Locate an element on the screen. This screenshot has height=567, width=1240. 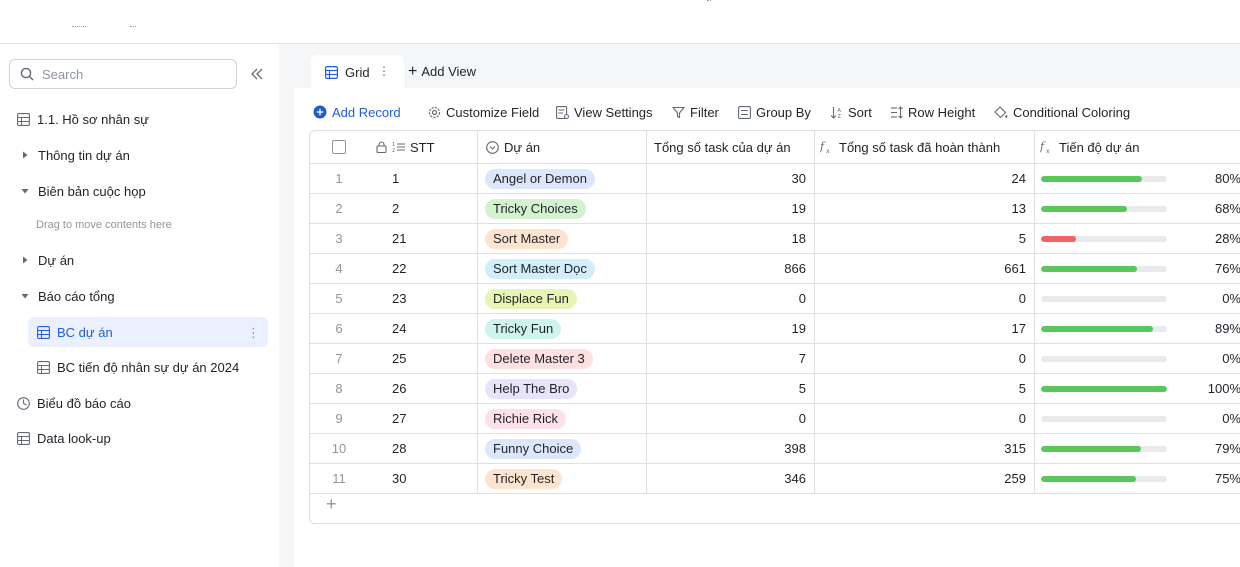
search-input: Search is located at coordinates (123, 74).